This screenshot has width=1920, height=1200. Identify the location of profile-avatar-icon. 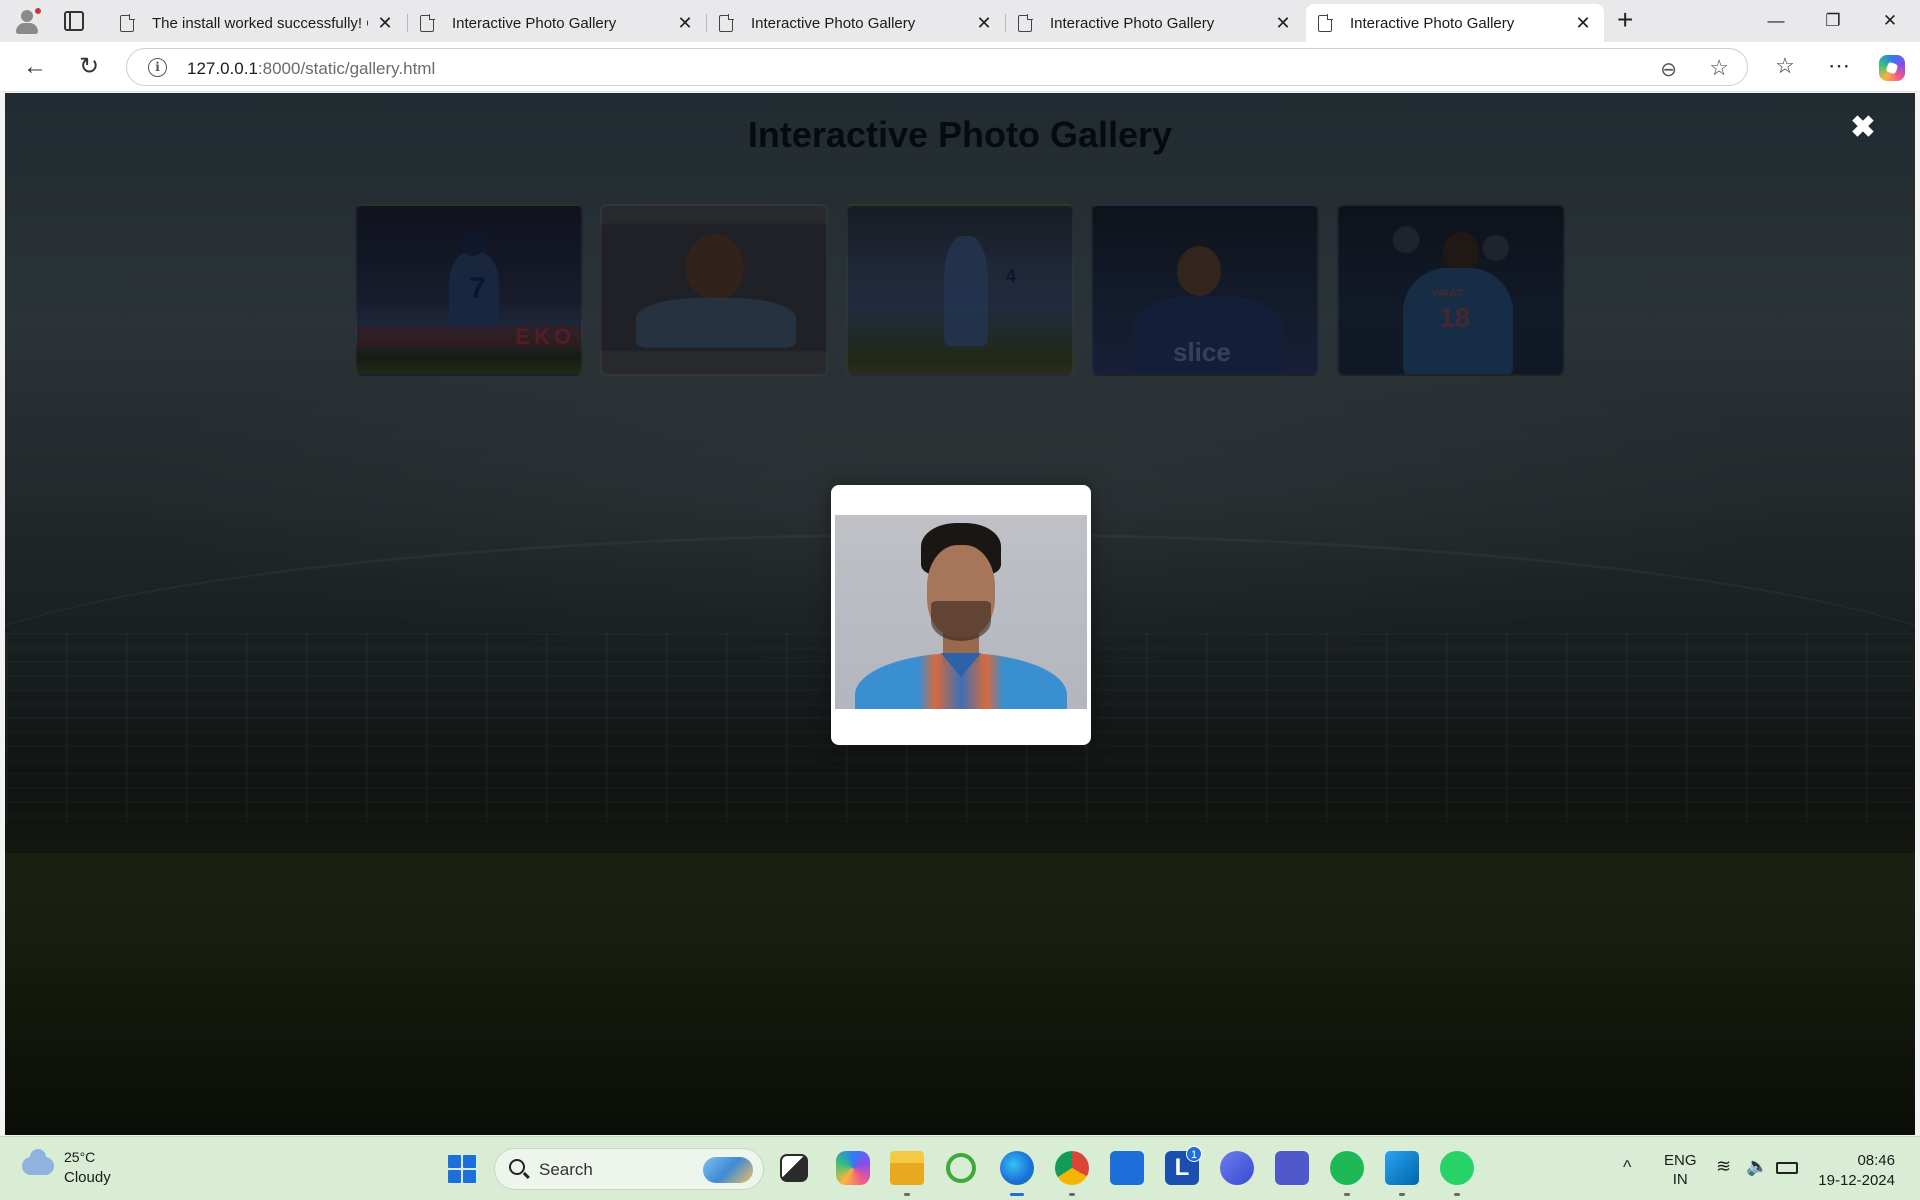
(27, 21).